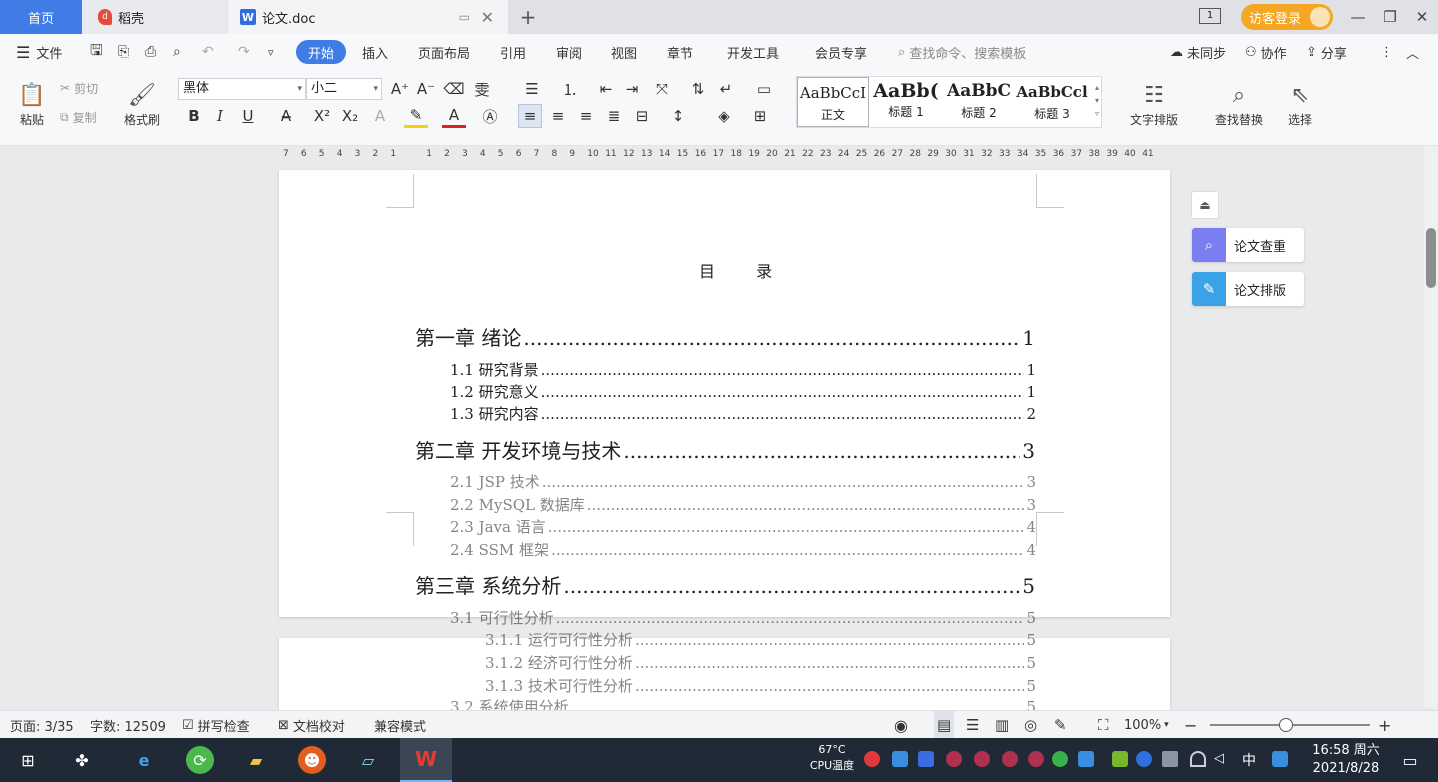 This screenshot has width=1438, height=782. Describe the element at coordinates (32, 104) in the screenshot. I see `paste-button: 📋 粘贴` at that location.